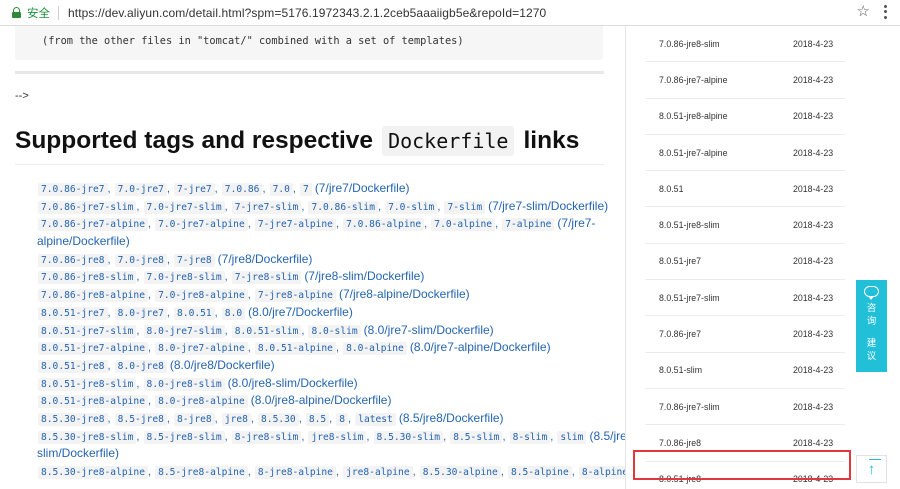  What do you see at coordinates (300, 312) in the screenshot?
I see `dockerfile-link: (8.0/jre7/Dockerfile)` at bounding box center [300, 312].